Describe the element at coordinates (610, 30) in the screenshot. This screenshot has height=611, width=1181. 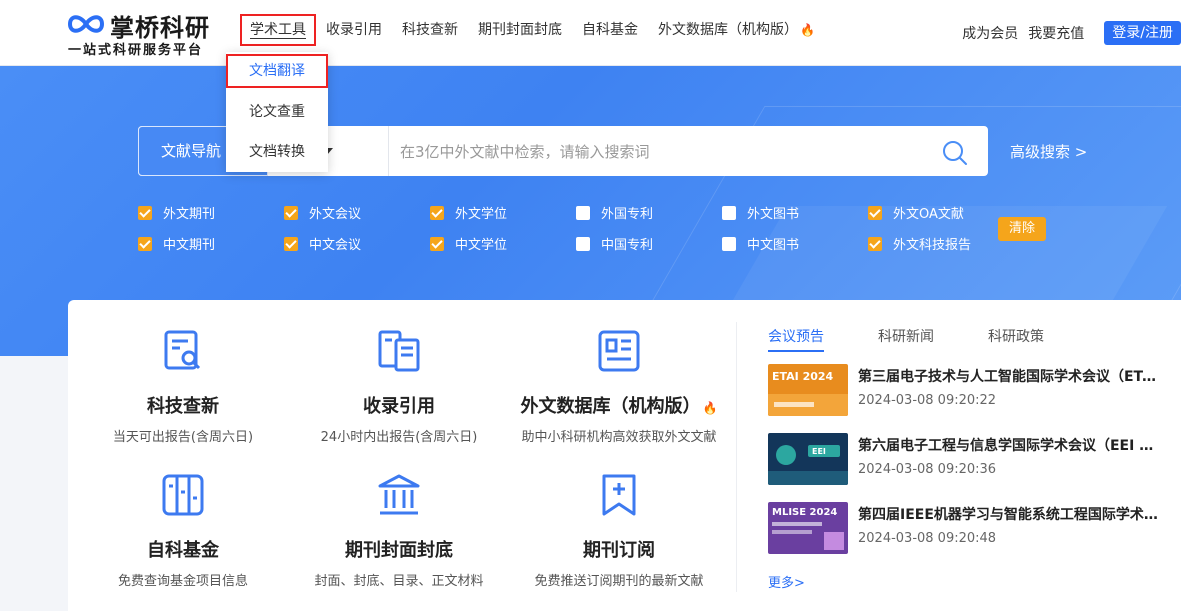
I see `nav-nsf-fund: 自科基金` at that location.